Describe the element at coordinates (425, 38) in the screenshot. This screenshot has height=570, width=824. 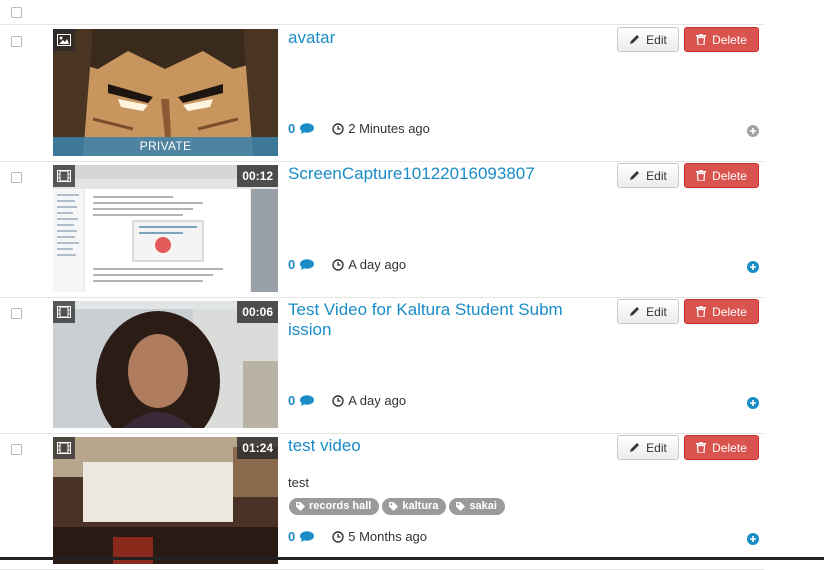
I see `entry-title-link: avatar` at that location.